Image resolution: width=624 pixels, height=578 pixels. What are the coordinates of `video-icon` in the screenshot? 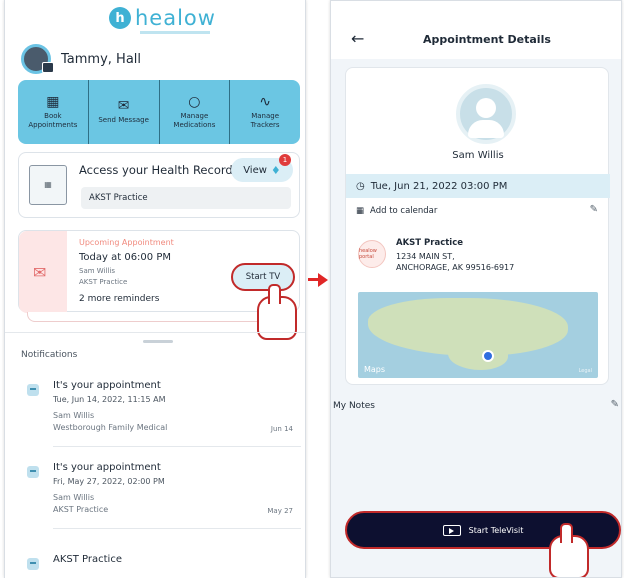 It's located at (451, 530).